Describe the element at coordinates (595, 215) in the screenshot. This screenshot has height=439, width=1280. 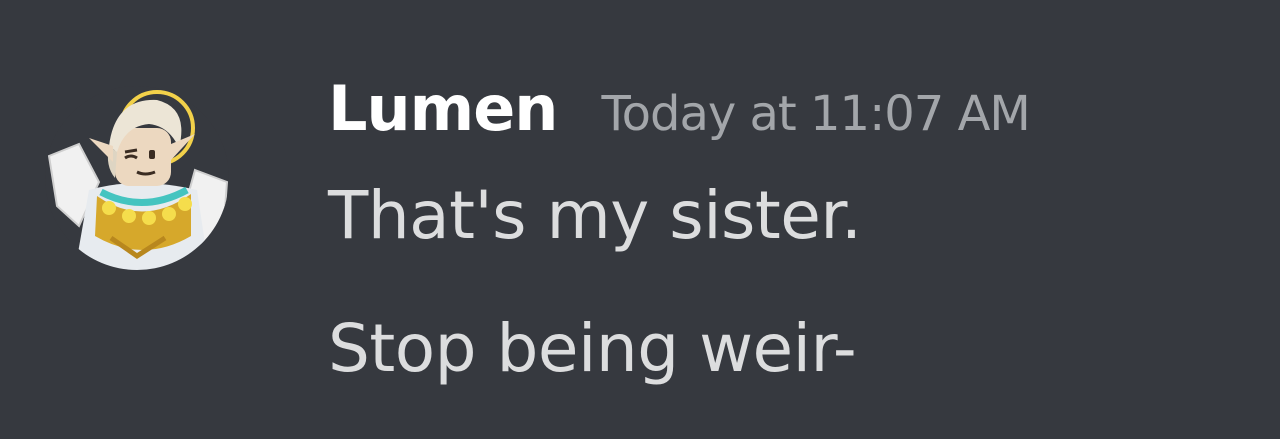
I see `message-text-line-1: That's my sister.` at that location.